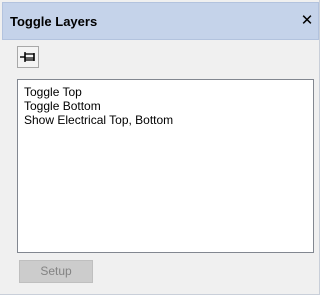 This screenshot has height=295, width=320. What do you see at coordinates (160, 21) in the screenshot?
I see `panel-title-bar: Toggle Layers ✕` at bounding box center [160, 21].